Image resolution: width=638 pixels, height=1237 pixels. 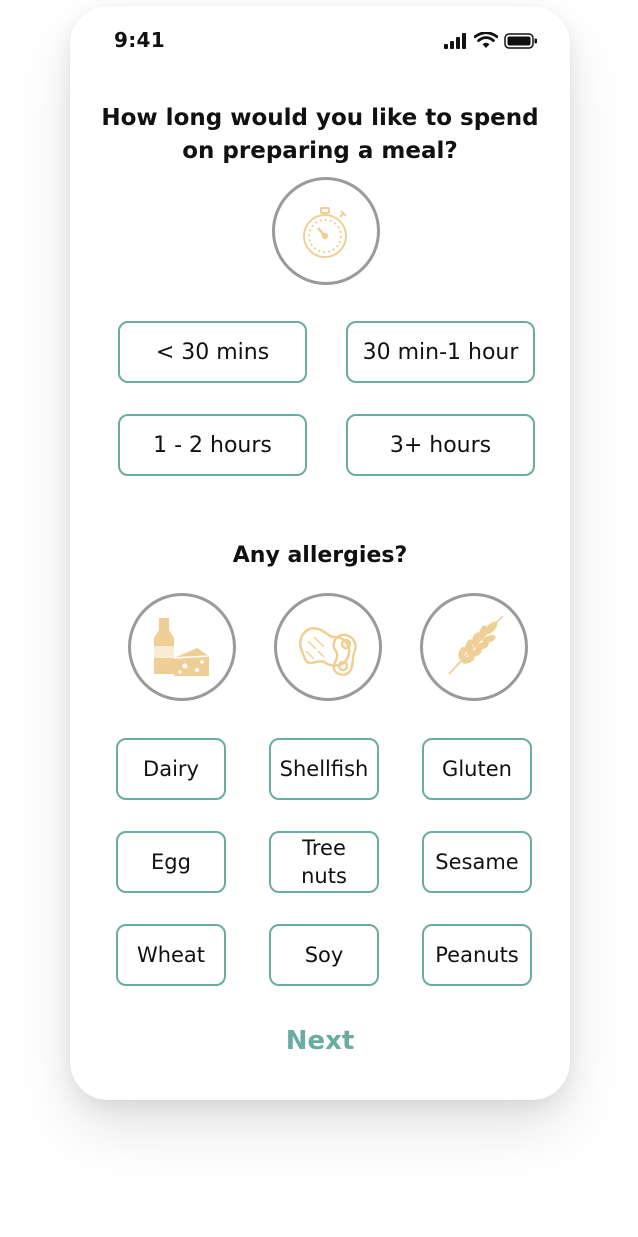 I want to click on status-time: 9:41, so click(x=139, y=40).